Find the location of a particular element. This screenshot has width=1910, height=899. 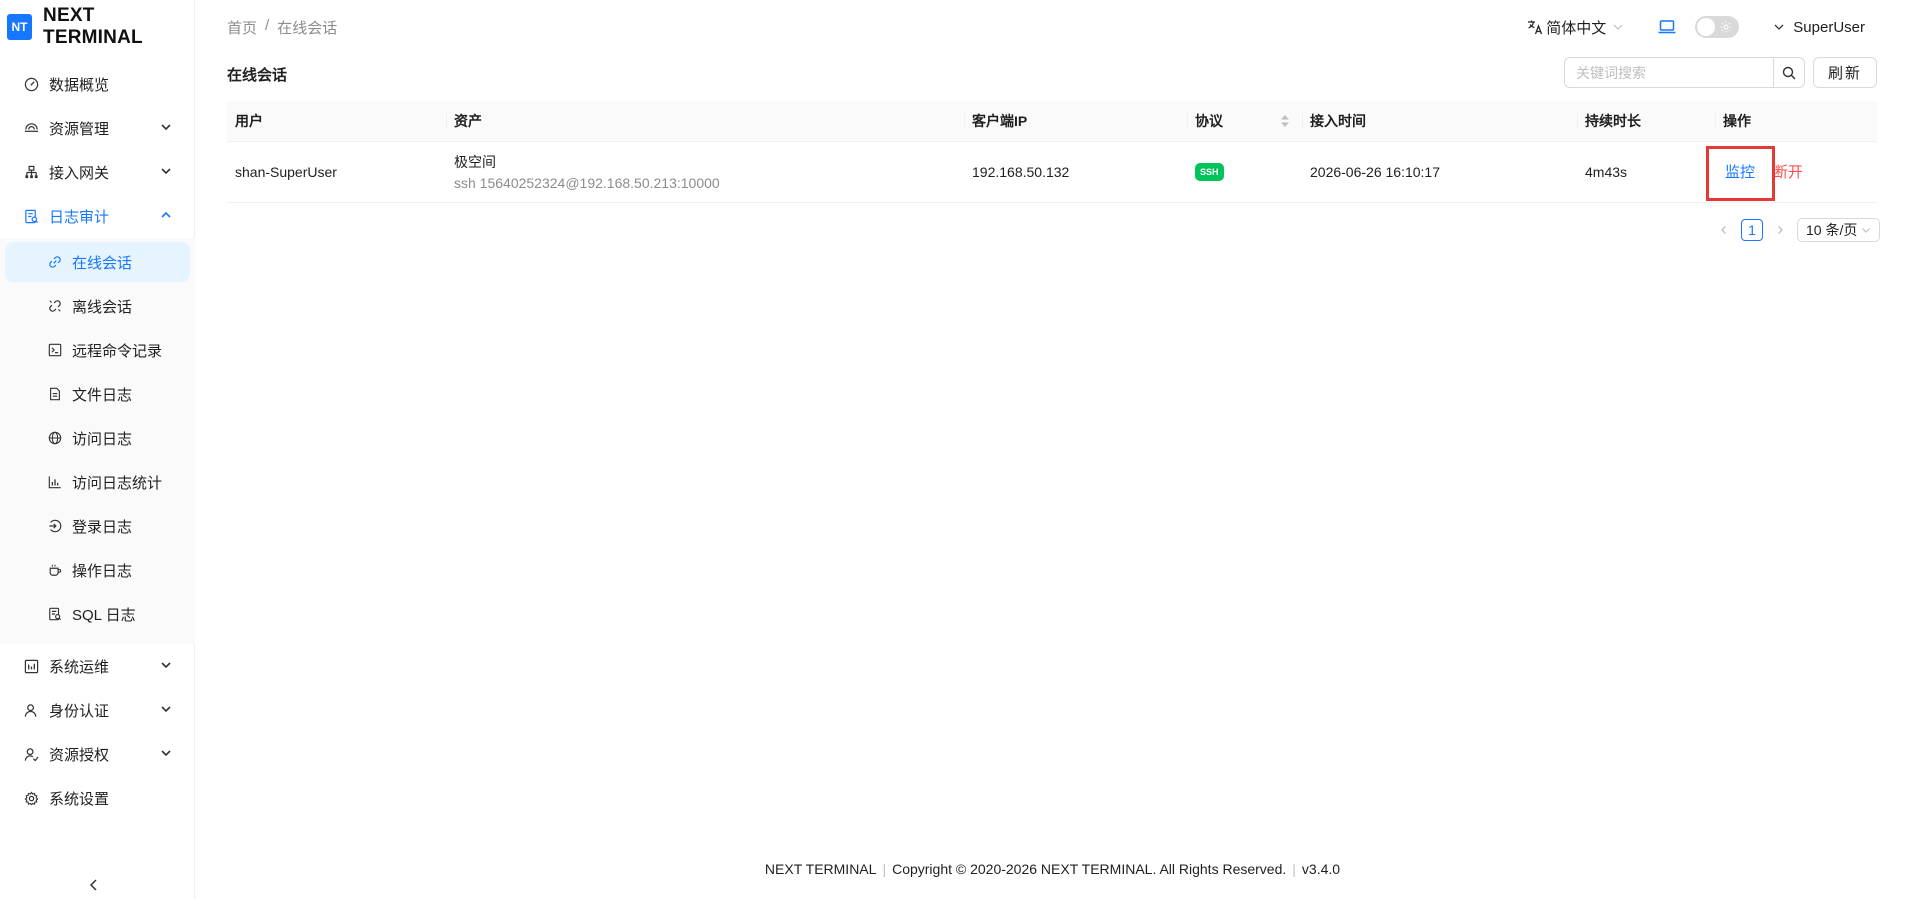

sidebar-item-dashboard: 数据概览 is located at coordinates (97, 84).